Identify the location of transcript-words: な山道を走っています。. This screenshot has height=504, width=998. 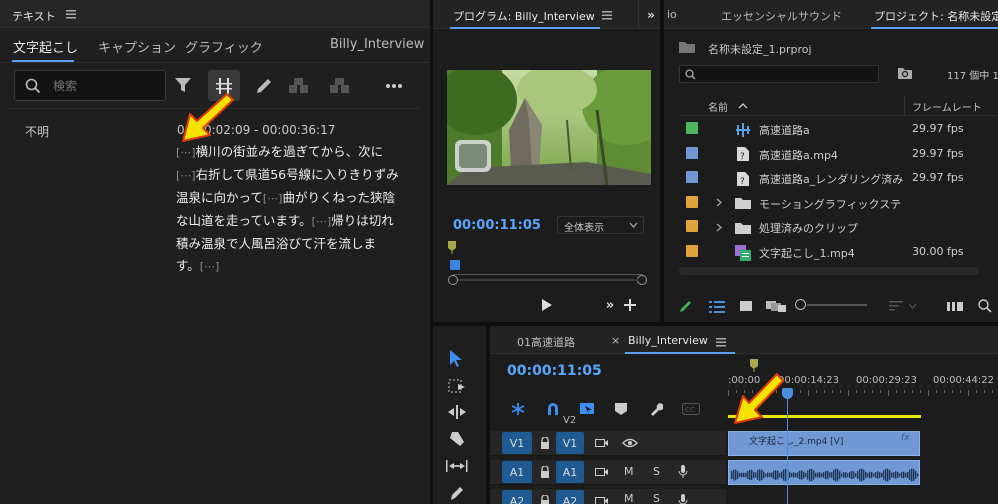
(244, 220).